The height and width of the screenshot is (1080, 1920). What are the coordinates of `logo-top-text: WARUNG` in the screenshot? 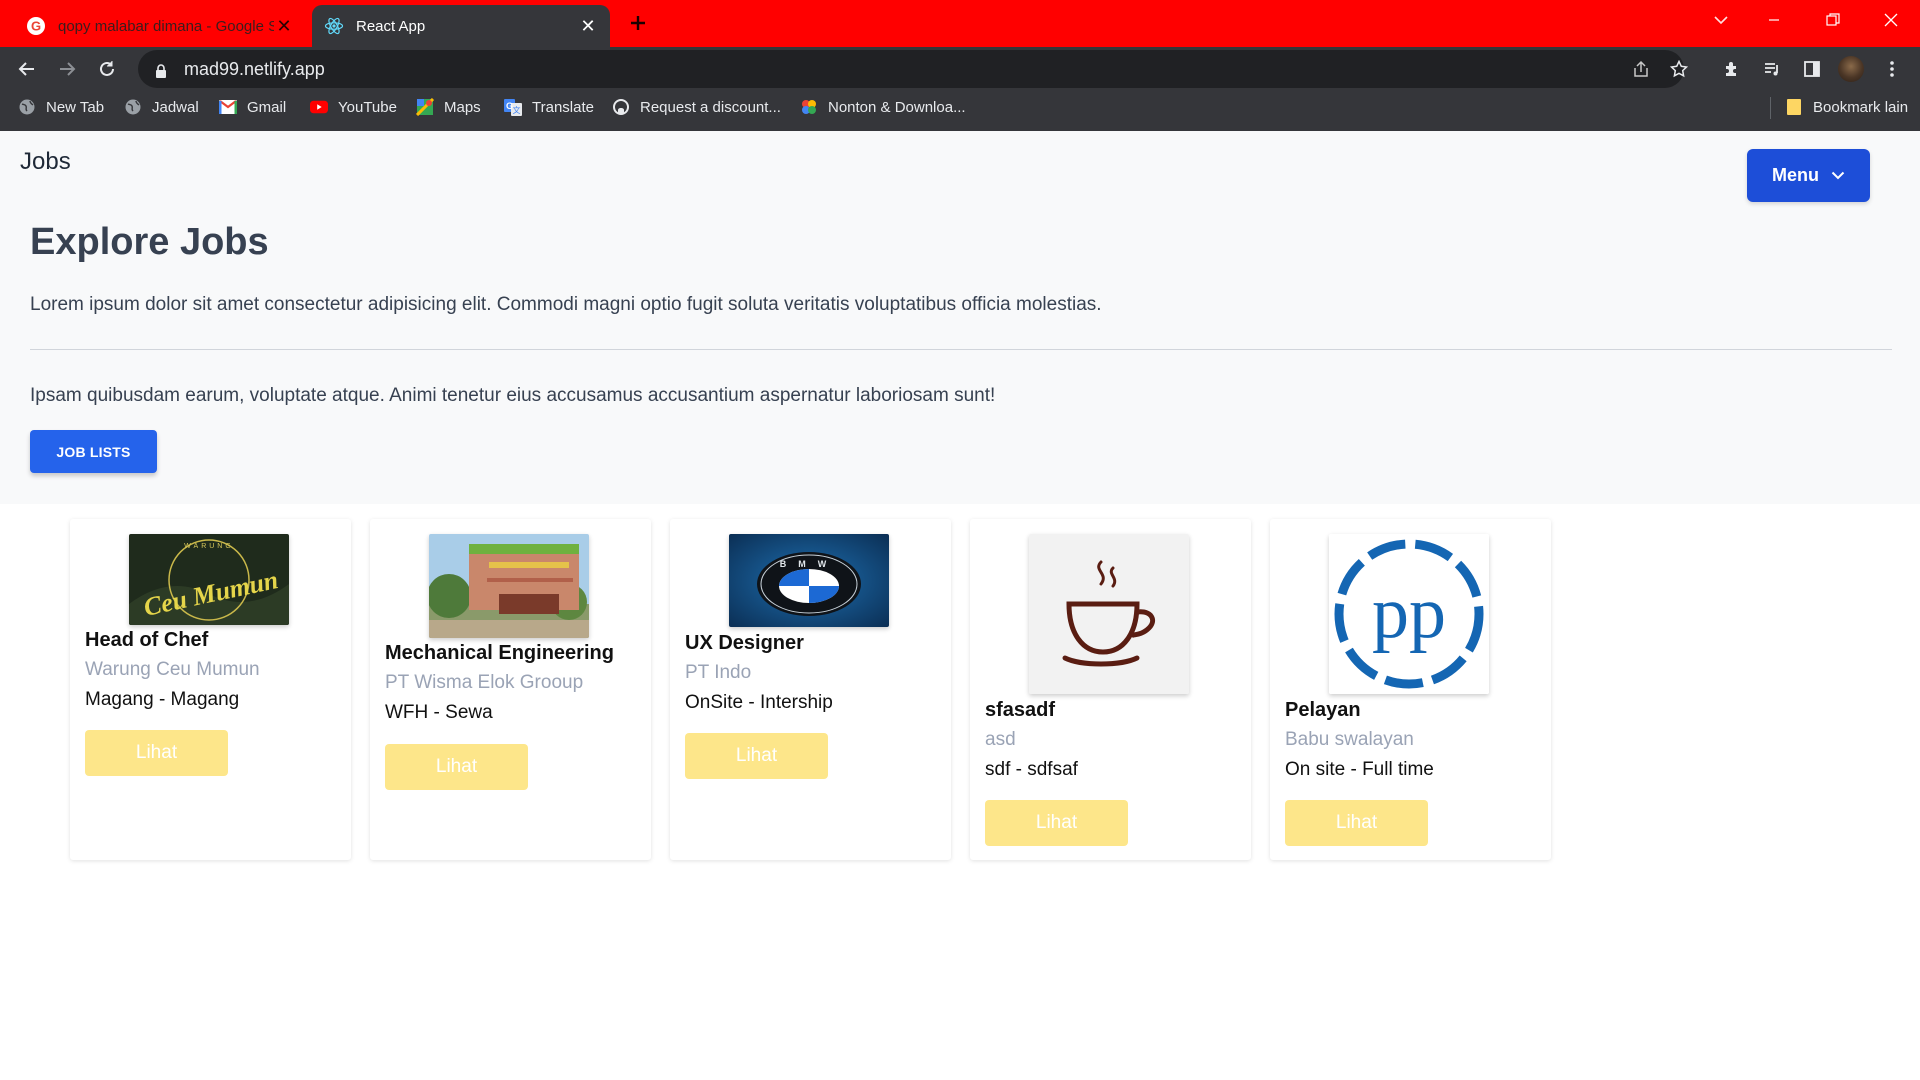 It's located at (209, 546).